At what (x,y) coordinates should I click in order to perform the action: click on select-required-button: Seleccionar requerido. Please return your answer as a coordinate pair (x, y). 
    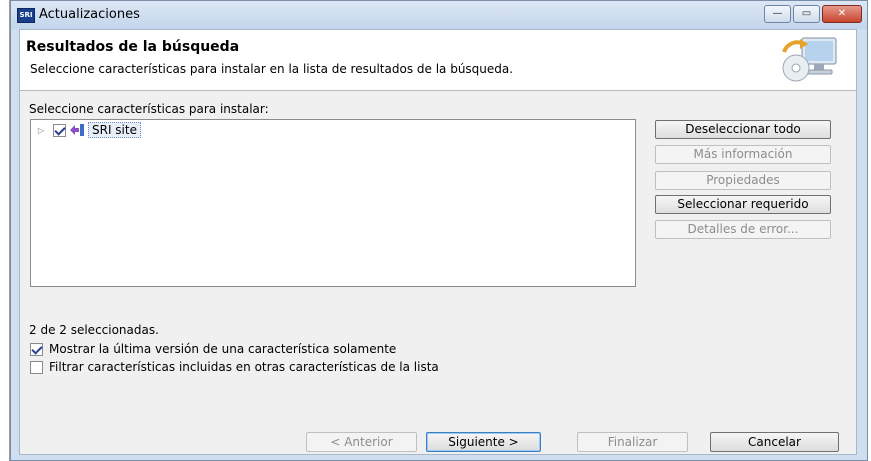
    Looking at the image, I should click on (743, 204).